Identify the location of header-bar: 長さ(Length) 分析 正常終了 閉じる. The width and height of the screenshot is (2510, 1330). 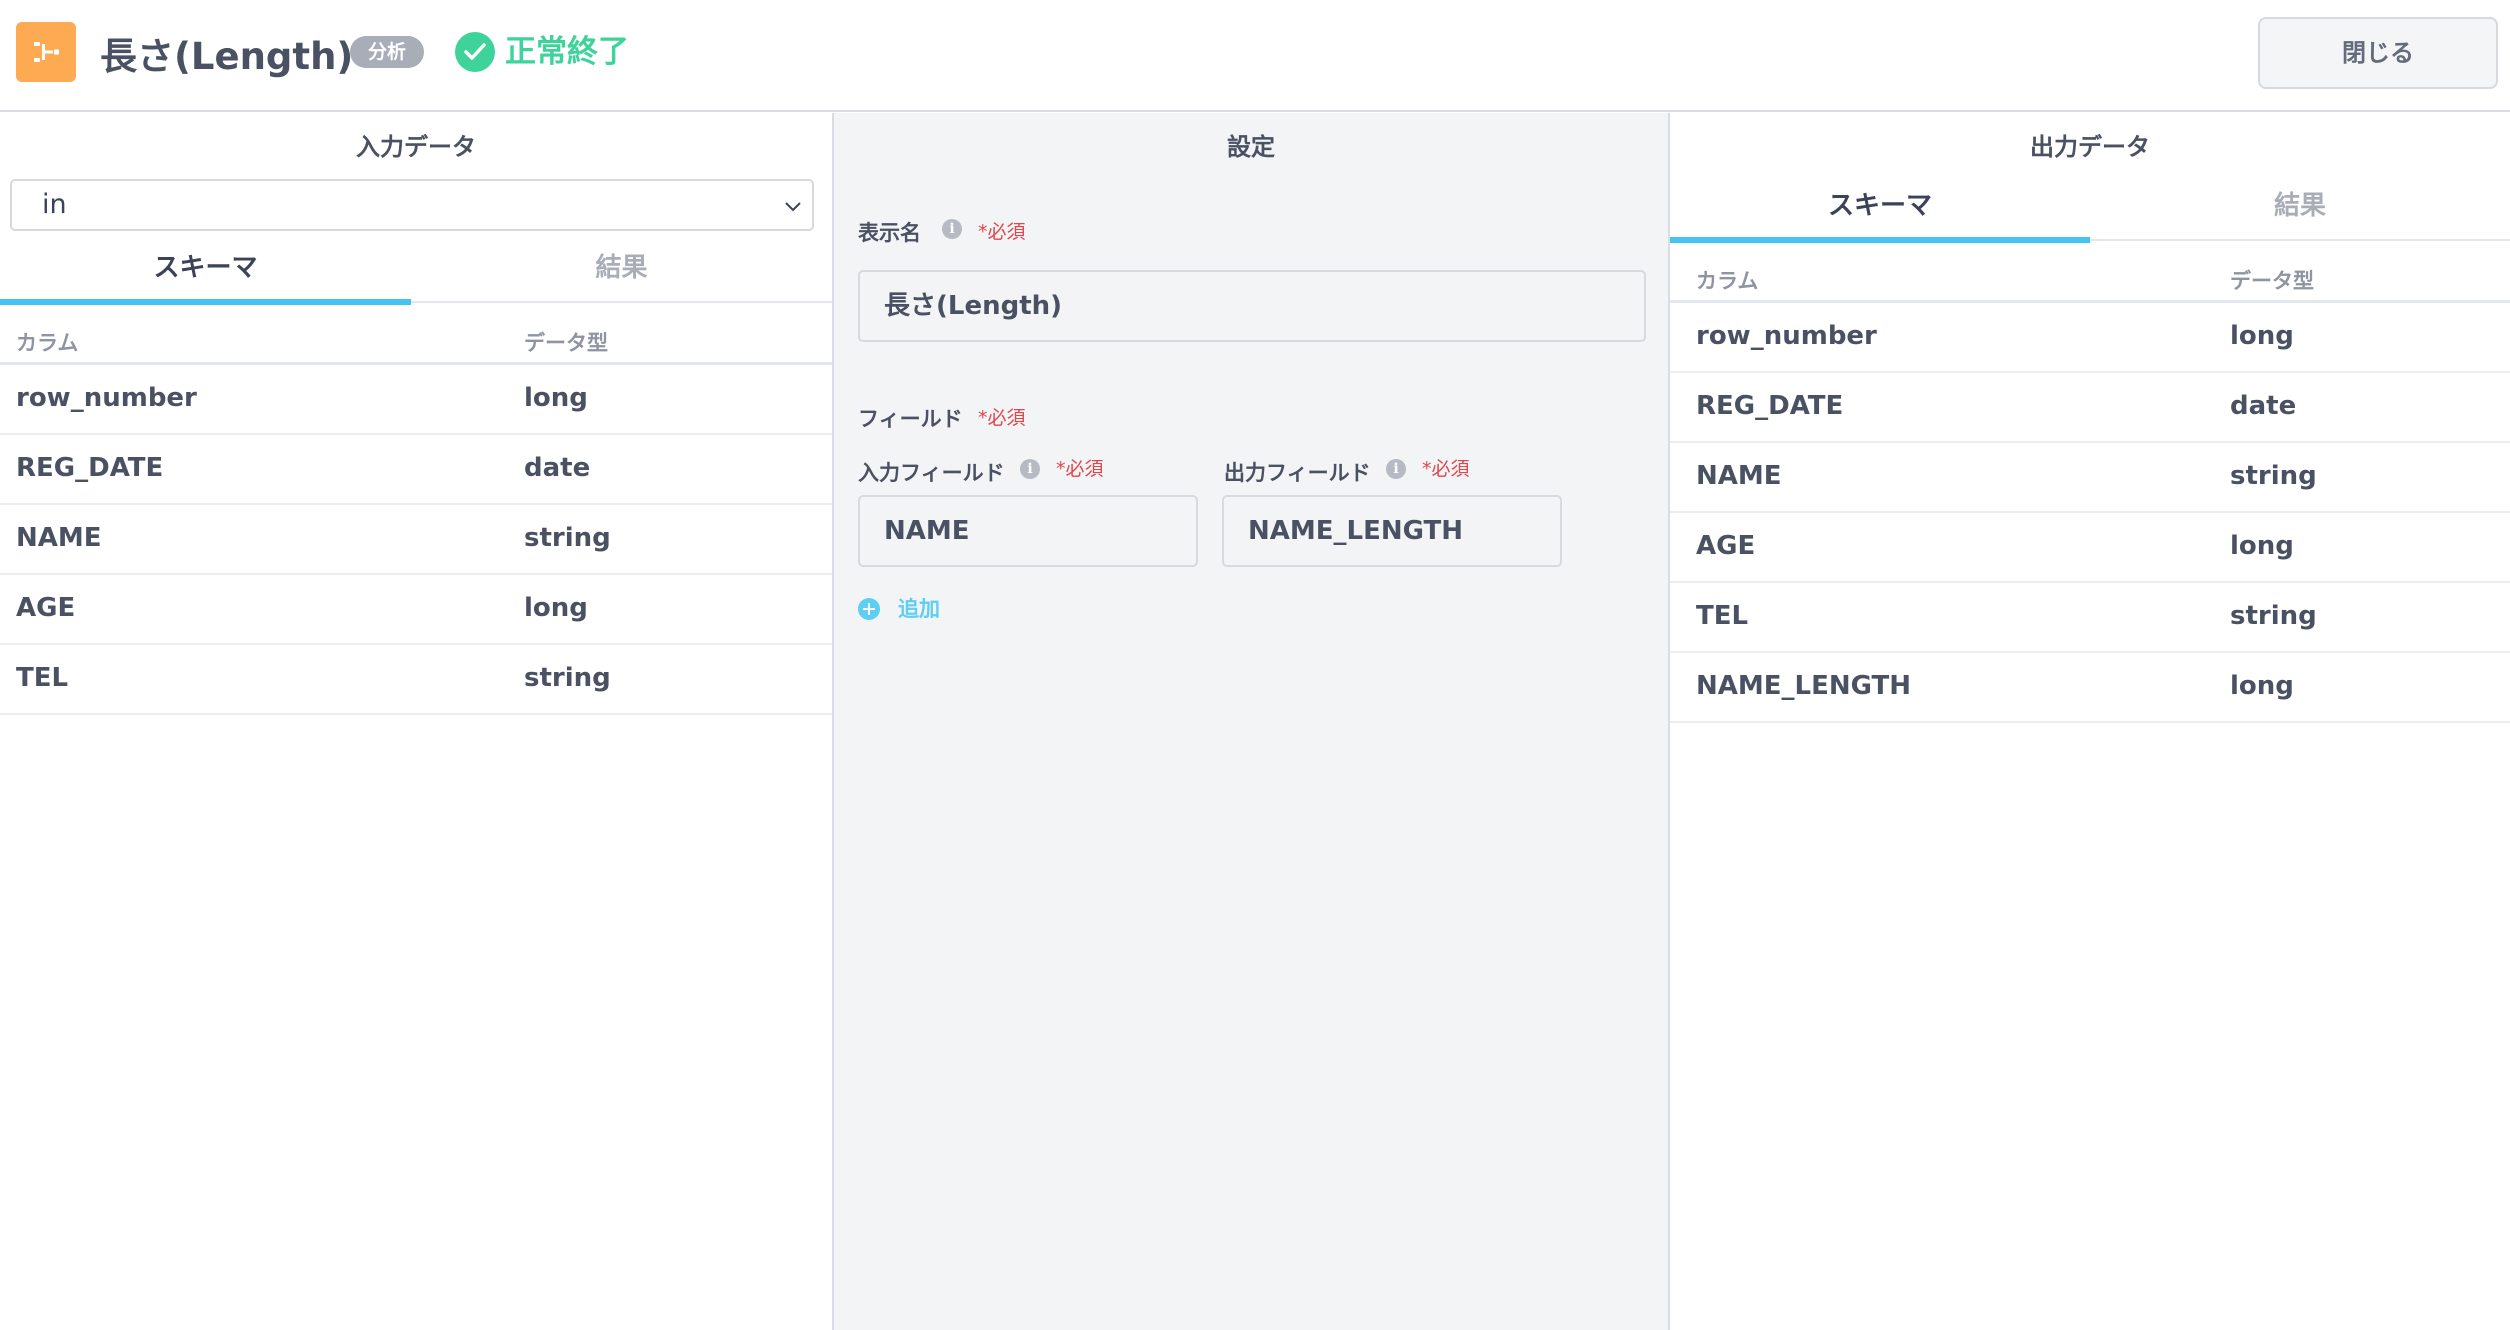
(1255, 56).